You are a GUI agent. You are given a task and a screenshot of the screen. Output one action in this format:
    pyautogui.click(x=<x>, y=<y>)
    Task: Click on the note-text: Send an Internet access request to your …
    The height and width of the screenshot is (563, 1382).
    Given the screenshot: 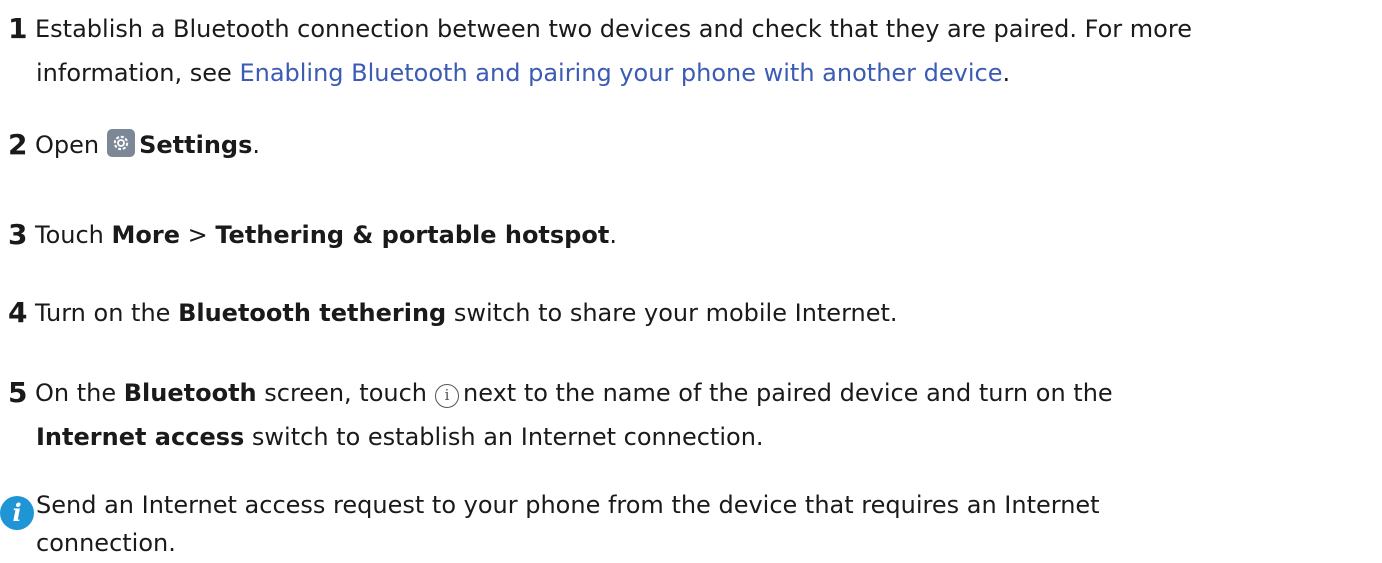 What is the action you would take?
    pyautogui.click(x=687, y=524)
    